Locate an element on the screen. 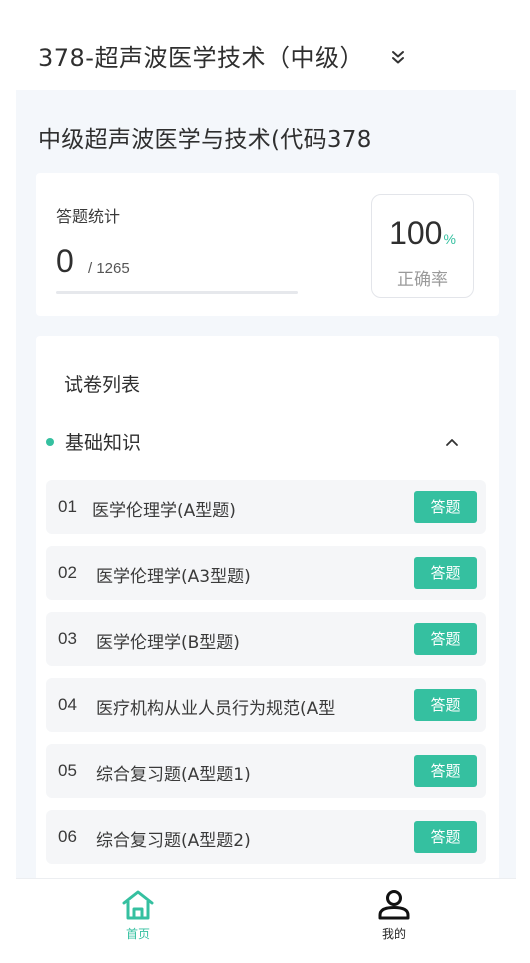 The image size is (530, 963). paper-number: 06 is located at coordinates (67, 836).